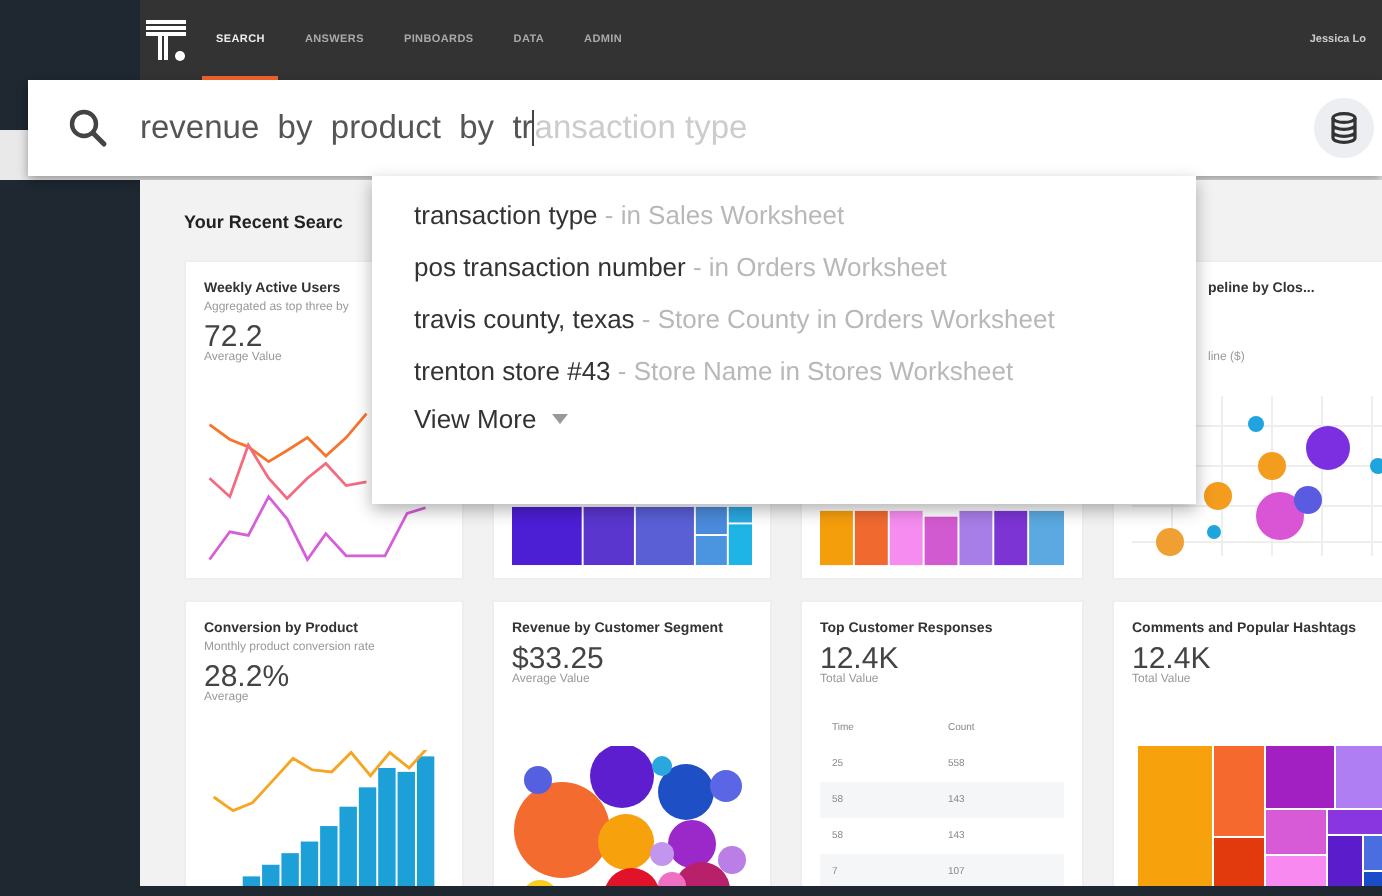 The image size is (1382, 896). Describe the element at coordinates (88, 128) in the screenshot. I see `search-icon` at that location.